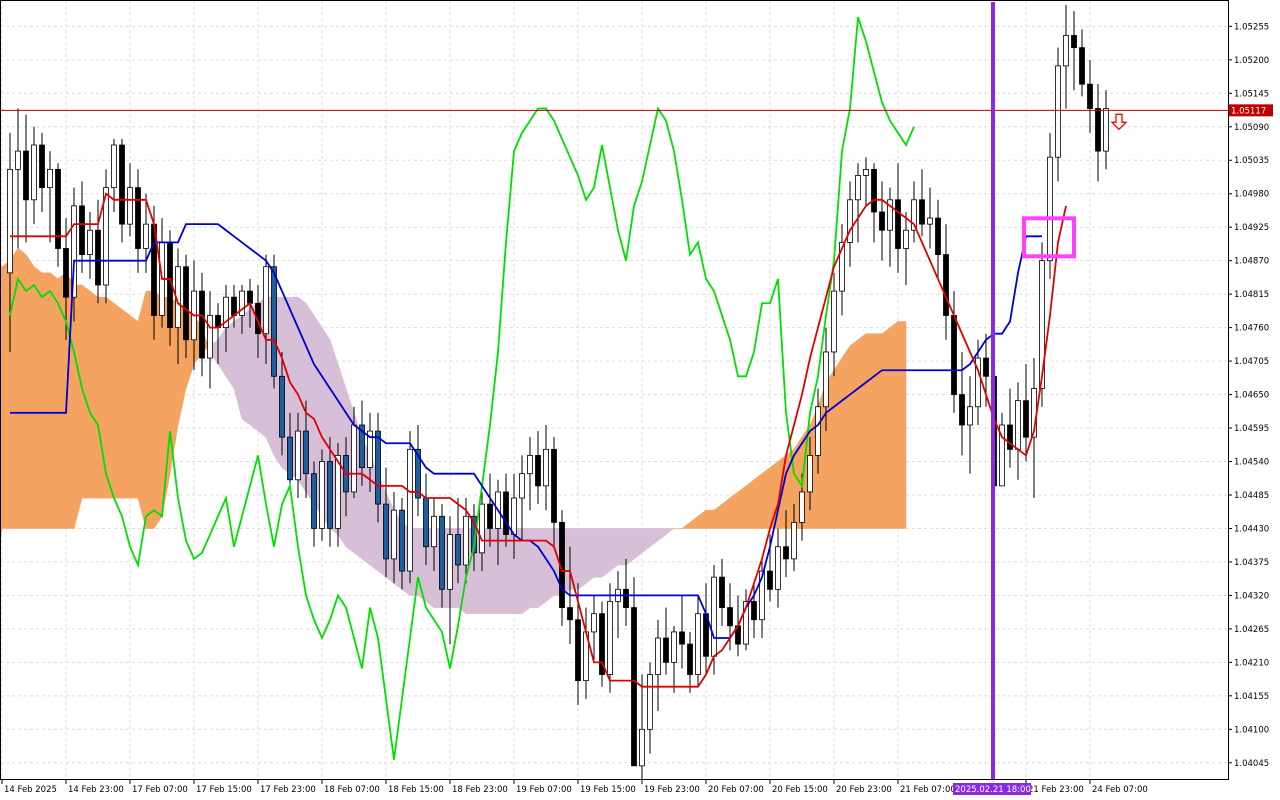 The height and width of the screenshot is (800, 1280). I want to click on x-tick-label: 20 Feb 23:00, so click(864, 790).